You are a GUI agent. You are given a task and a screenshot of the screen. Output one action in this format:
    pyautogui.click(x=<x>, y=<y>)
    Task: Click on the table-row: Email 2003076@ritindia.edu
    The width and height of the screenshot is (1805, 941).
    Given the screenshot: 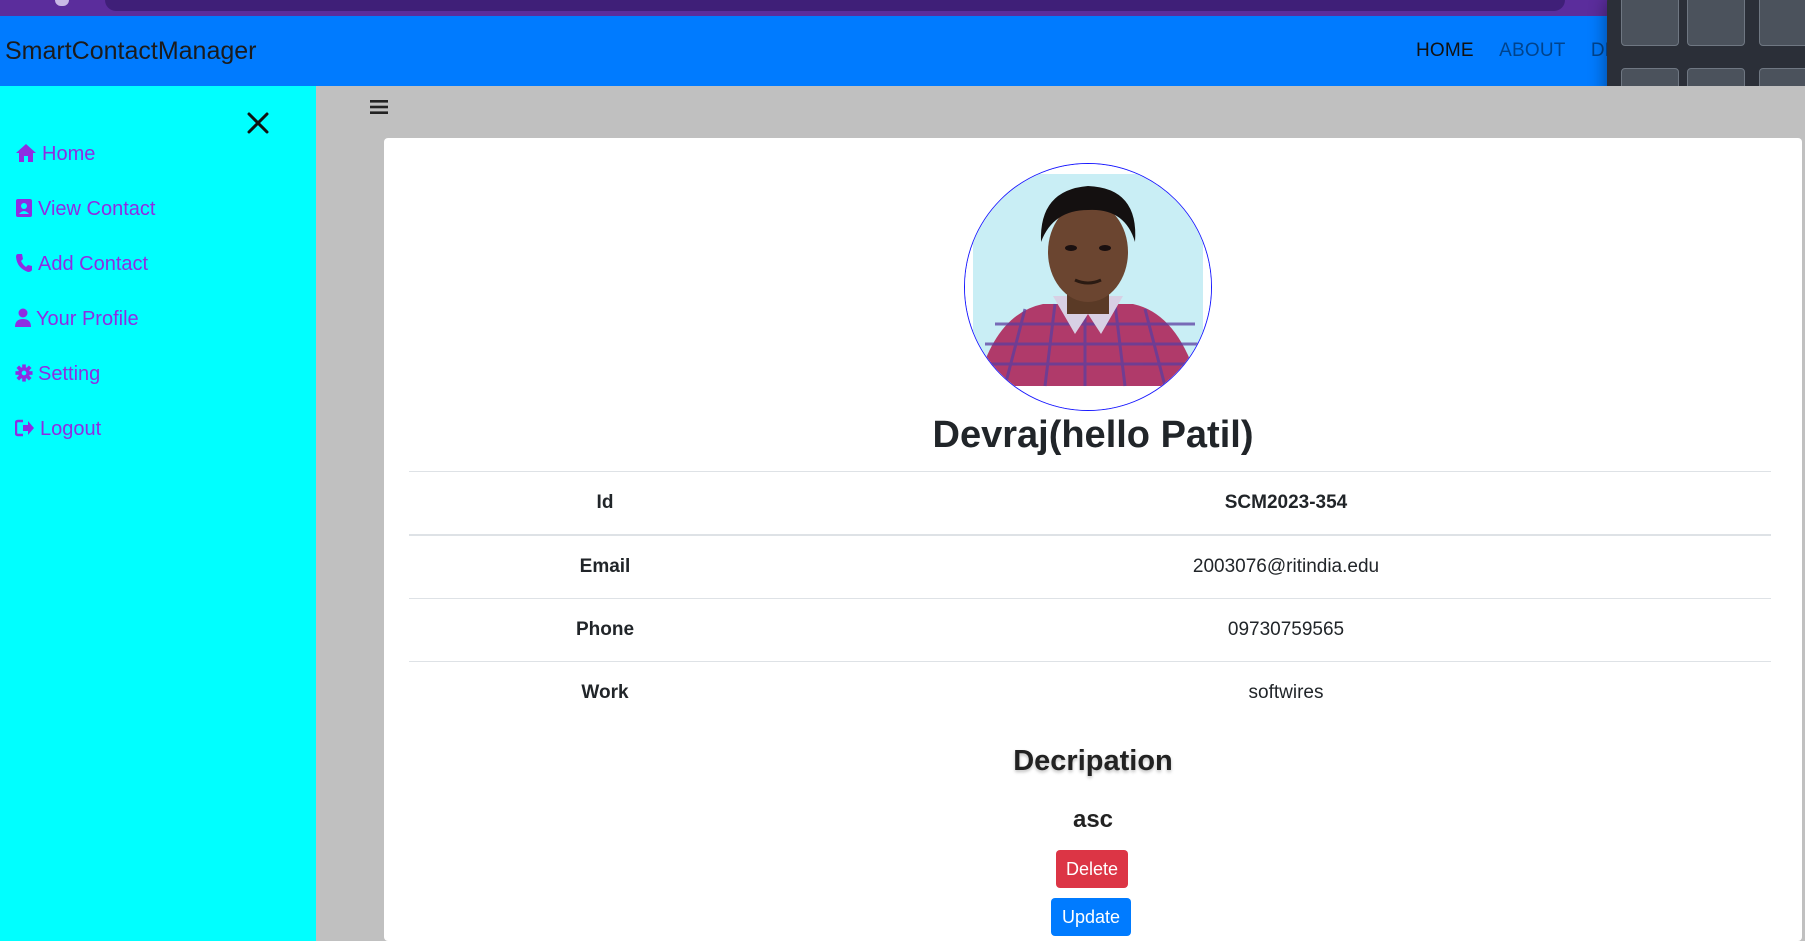 What is the action you would take?
    pyautogui.click(x=1090, y=566)
    